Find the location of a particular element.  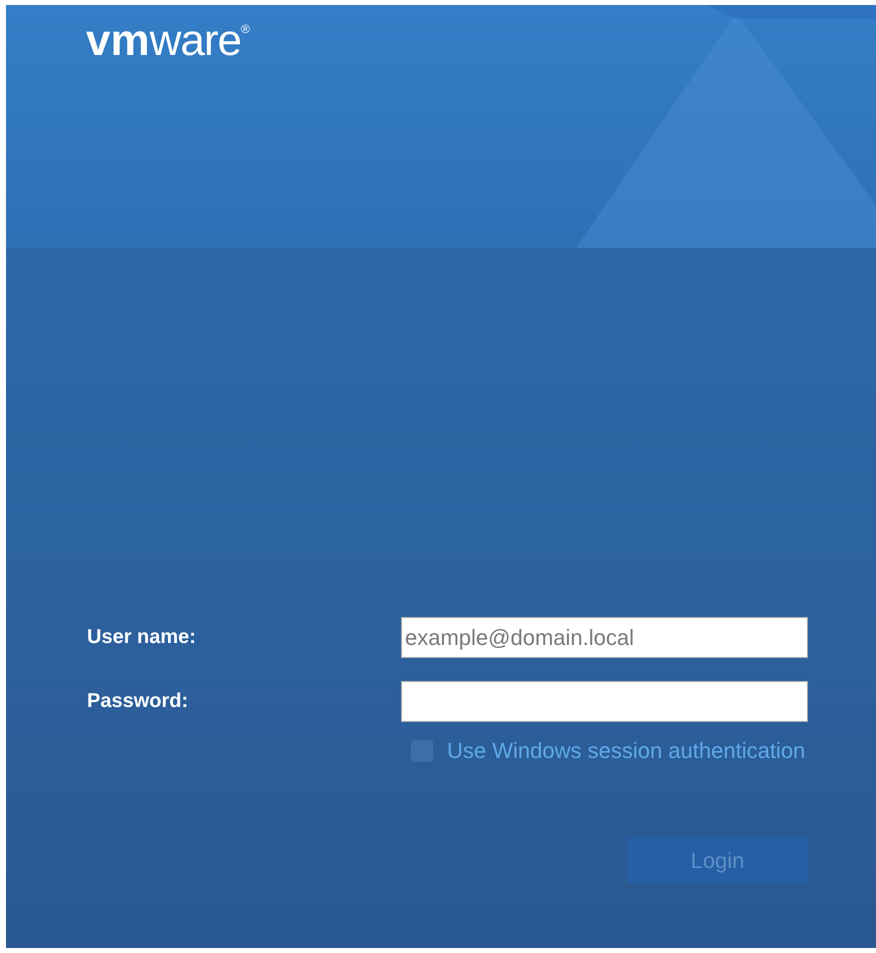

input-field: example@domain.local is located at coordinates (604, 637).